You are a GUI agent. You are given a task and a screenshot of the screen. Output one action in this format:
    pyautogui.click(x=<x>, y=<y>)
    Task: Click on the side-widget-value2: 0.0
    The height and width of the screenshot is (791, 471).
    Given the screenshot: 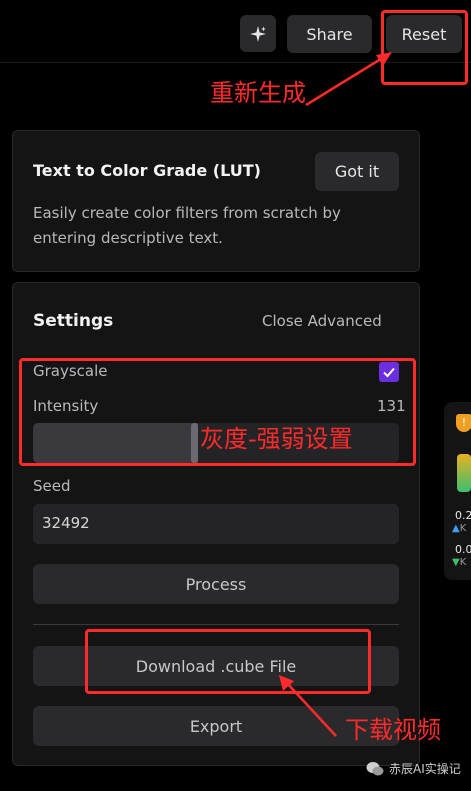 What is the action you would take?
    pyautogui.click(x=463, y=549)
    